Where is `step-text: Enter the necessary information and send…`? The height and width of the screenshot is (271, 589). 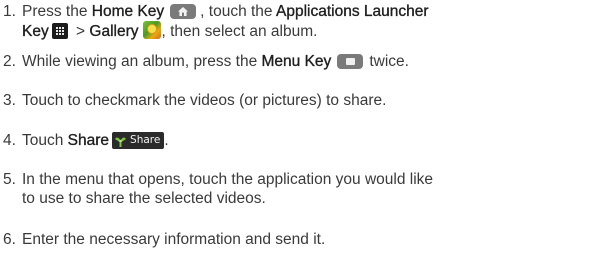 step-text: Enter the necessary information and send… is located at coordinates (304, 239).